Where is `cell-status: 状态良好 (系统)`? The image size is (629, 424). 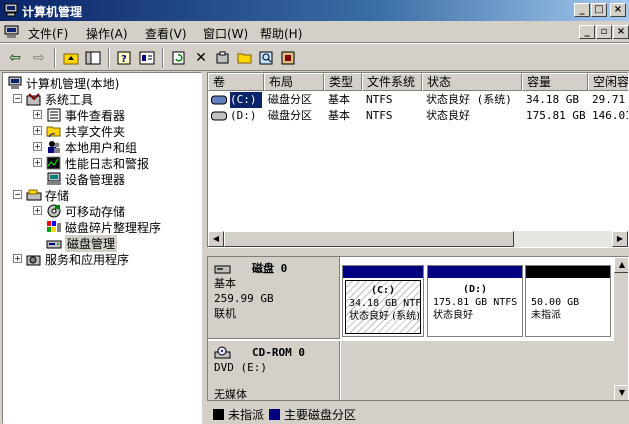
cell-status: 状态良好 (系统) is located at coordinates (469, 99).